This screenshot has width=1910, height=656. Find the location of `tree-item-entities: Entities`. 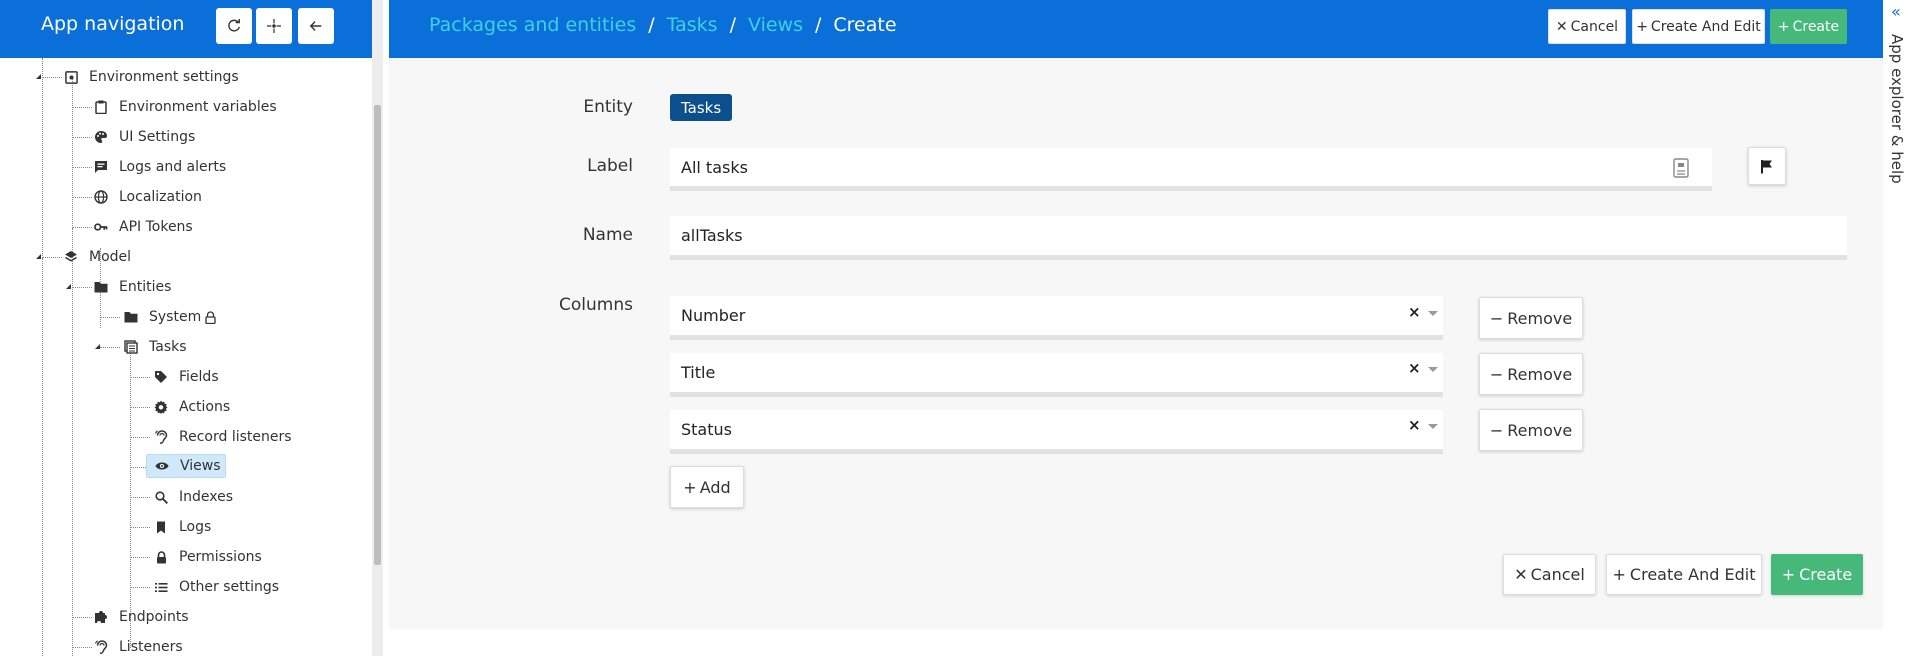

tree-item-entities: Entities is located at coordinates (134, 287).